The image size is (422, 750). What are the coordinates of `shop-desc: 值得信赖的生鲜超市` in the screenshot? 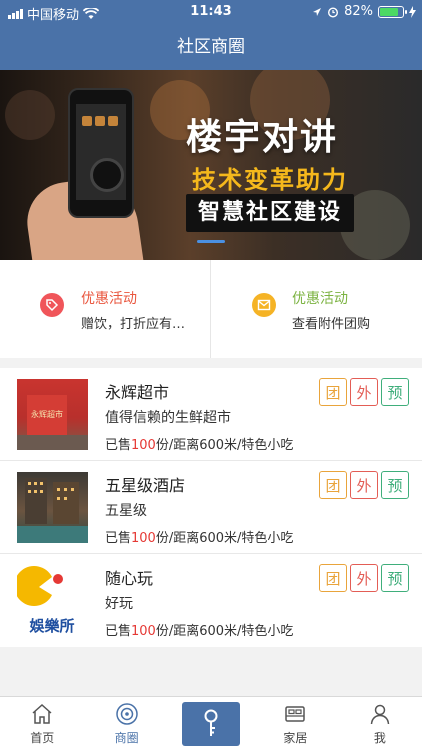 It's located at (168, 418).